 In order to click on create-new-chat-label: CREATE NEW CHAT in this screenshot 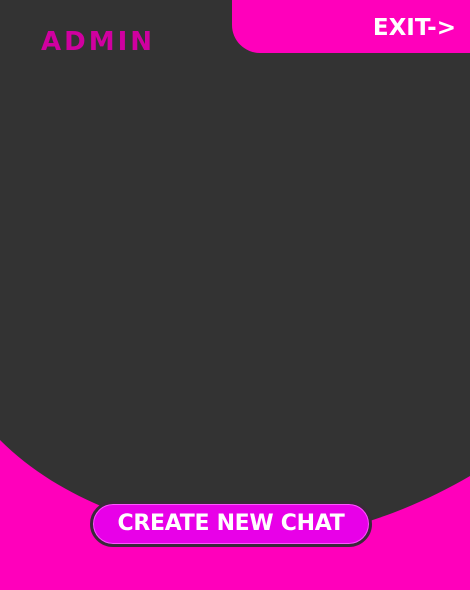, I will do `click(231, 523)`.